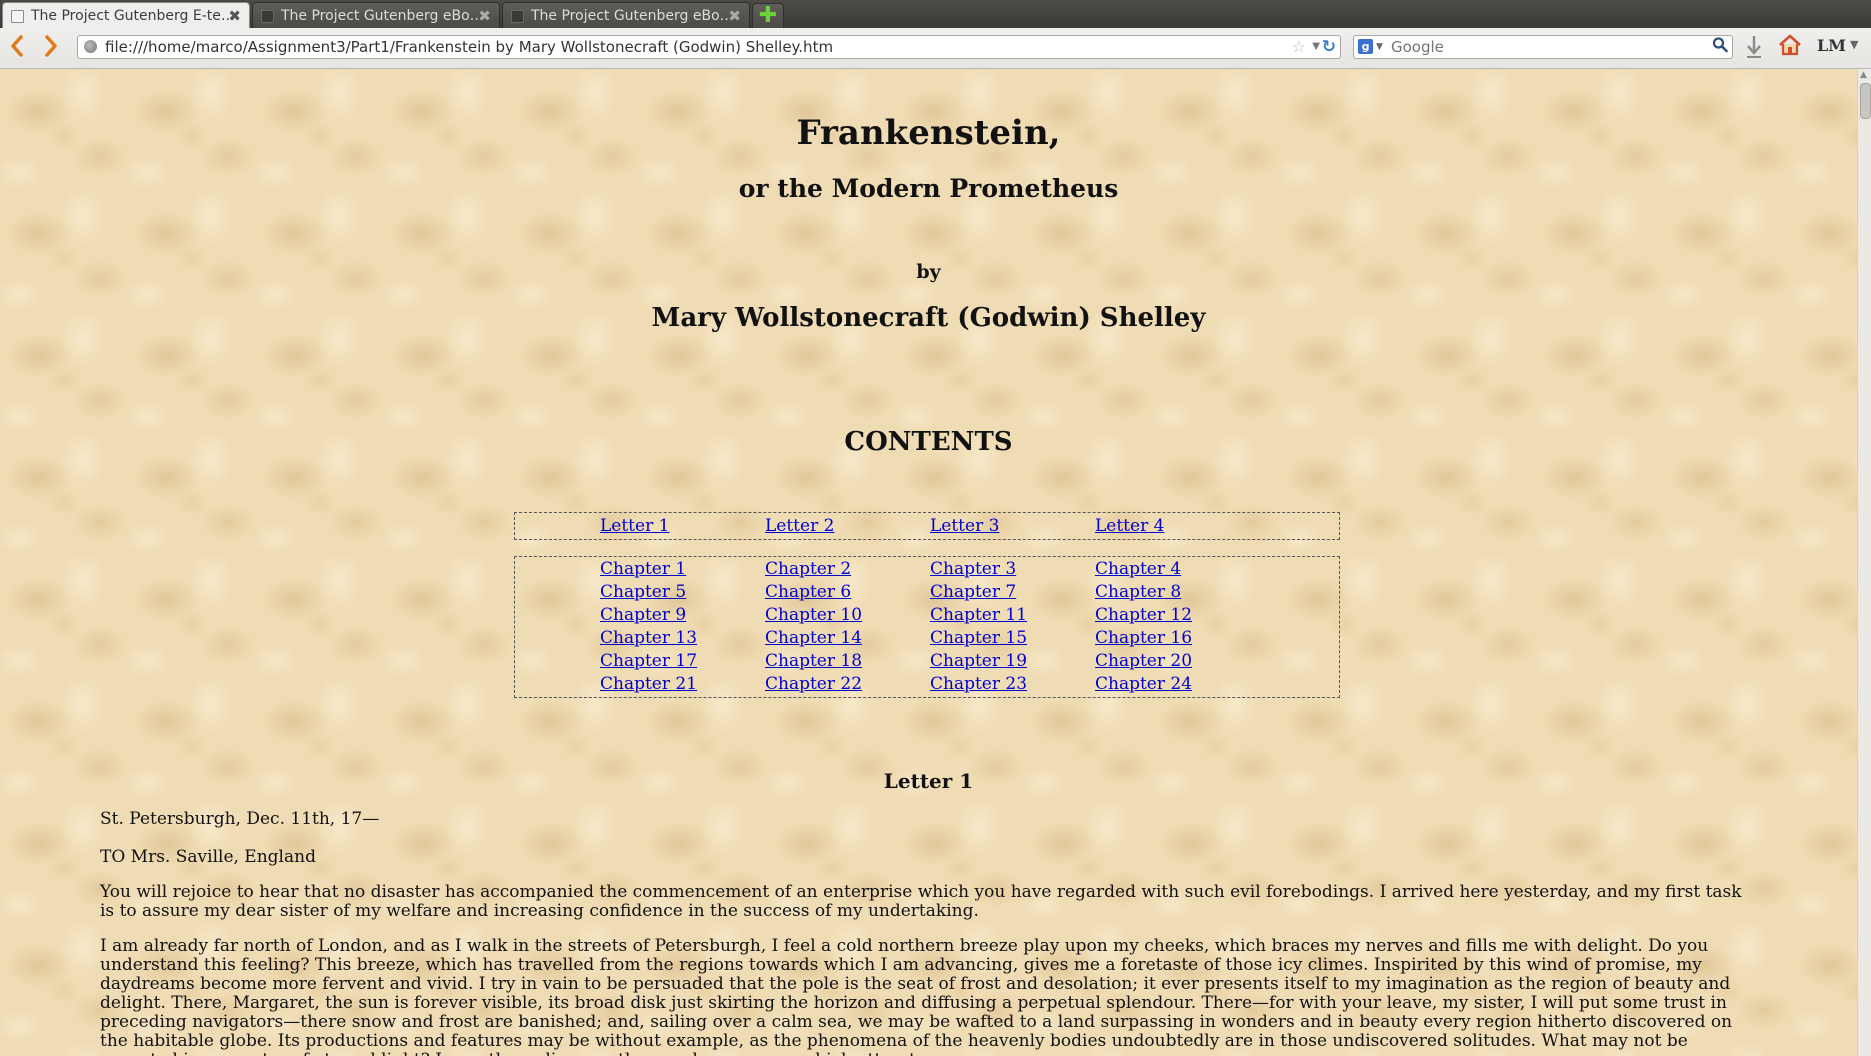  What do you see at coordinates (643, 592) in the screenshot?
I see `toc-link-chapter-5: Chapter 5` at bounding box center [643, 592].